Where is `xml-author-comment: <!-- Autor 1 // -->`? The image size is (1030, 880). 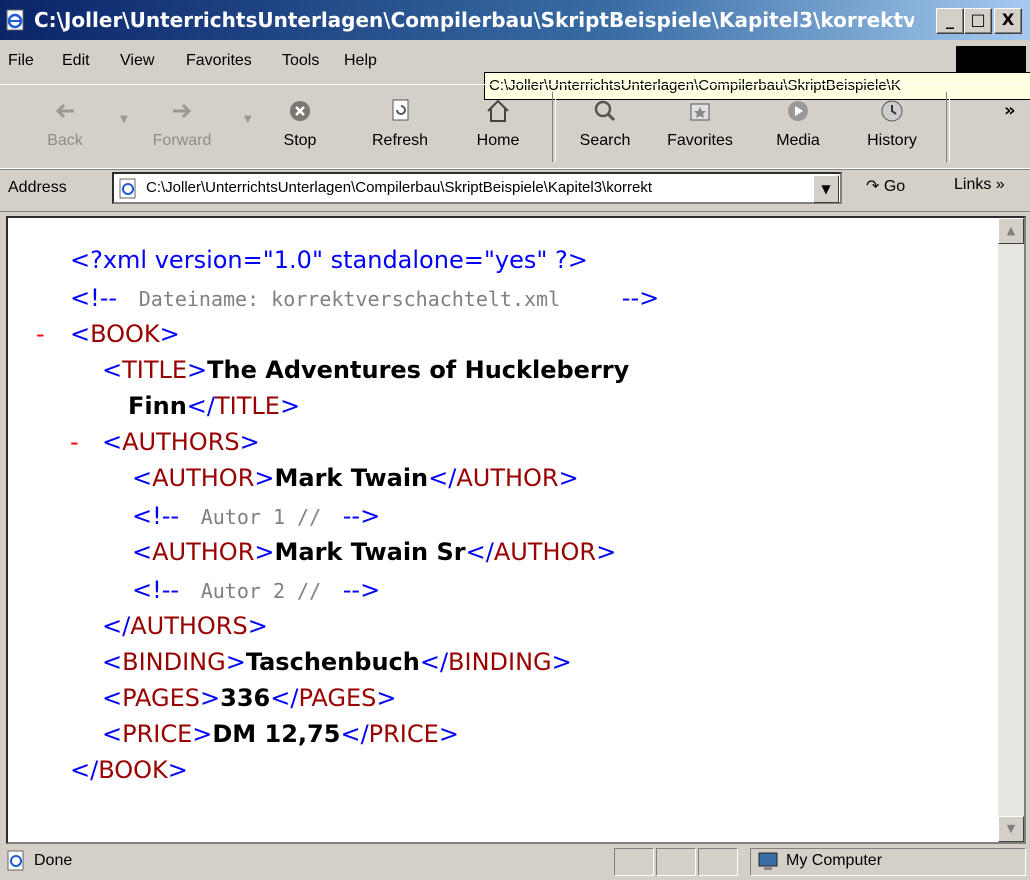
xml-author-comment: <!-- Autor 1 // --> is located at coordinates (256, 516).